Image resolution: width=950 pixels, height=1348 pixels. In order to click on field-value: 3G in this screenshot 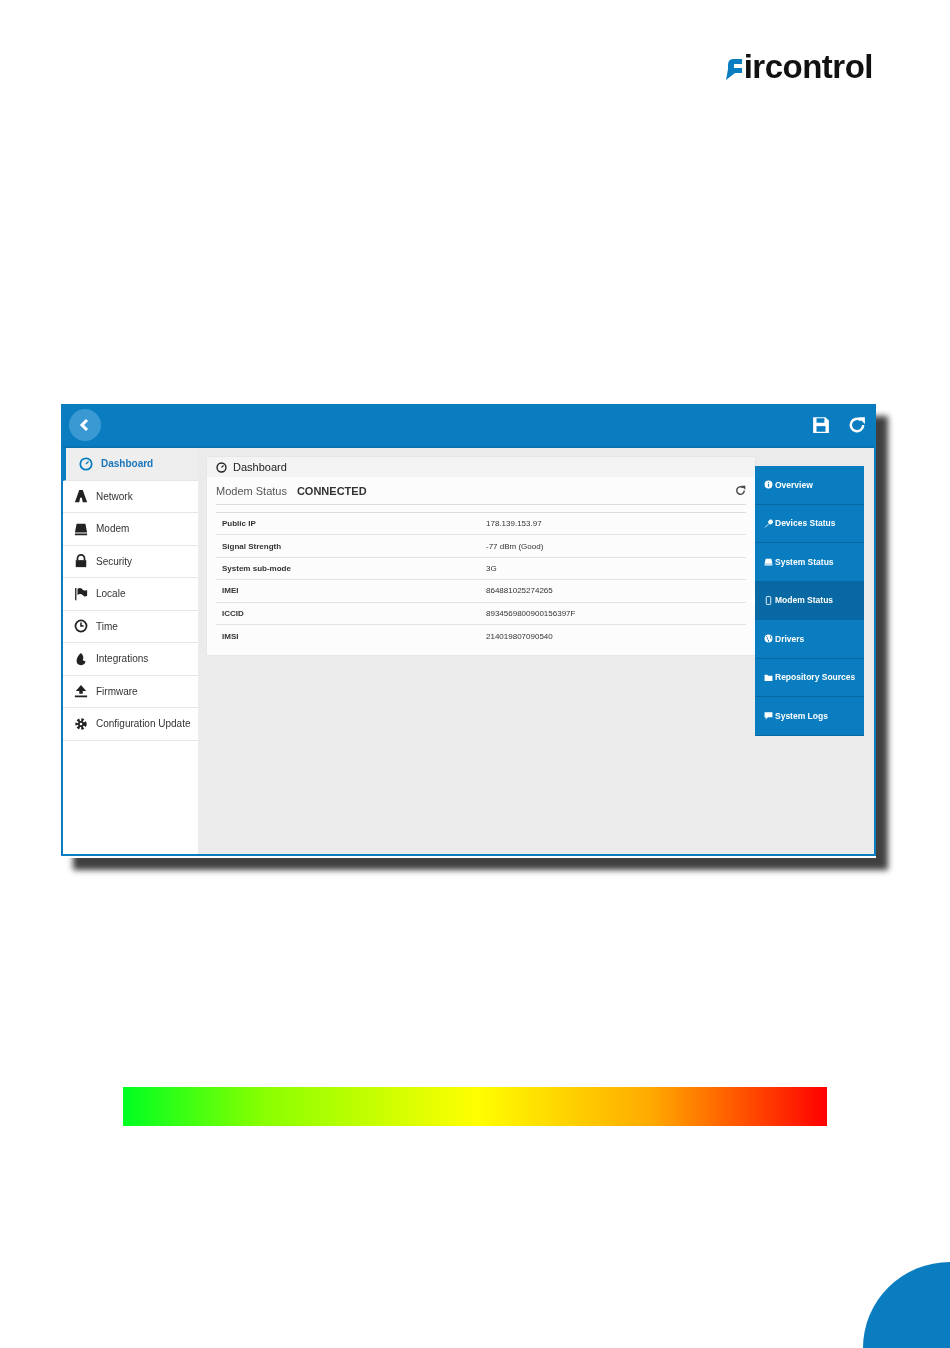, I will do `click(491, 568)`.